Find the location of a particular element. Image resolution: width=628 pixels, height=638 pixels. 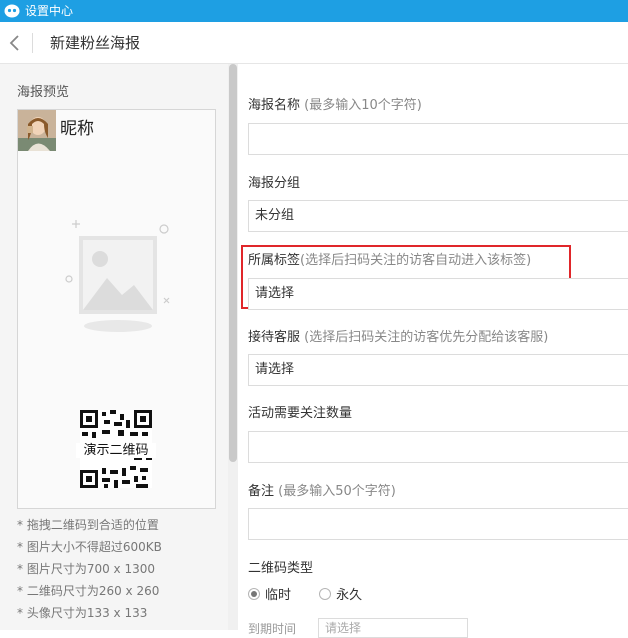

expire-field-label: 到期时间 is located at coordinates (272, 629).